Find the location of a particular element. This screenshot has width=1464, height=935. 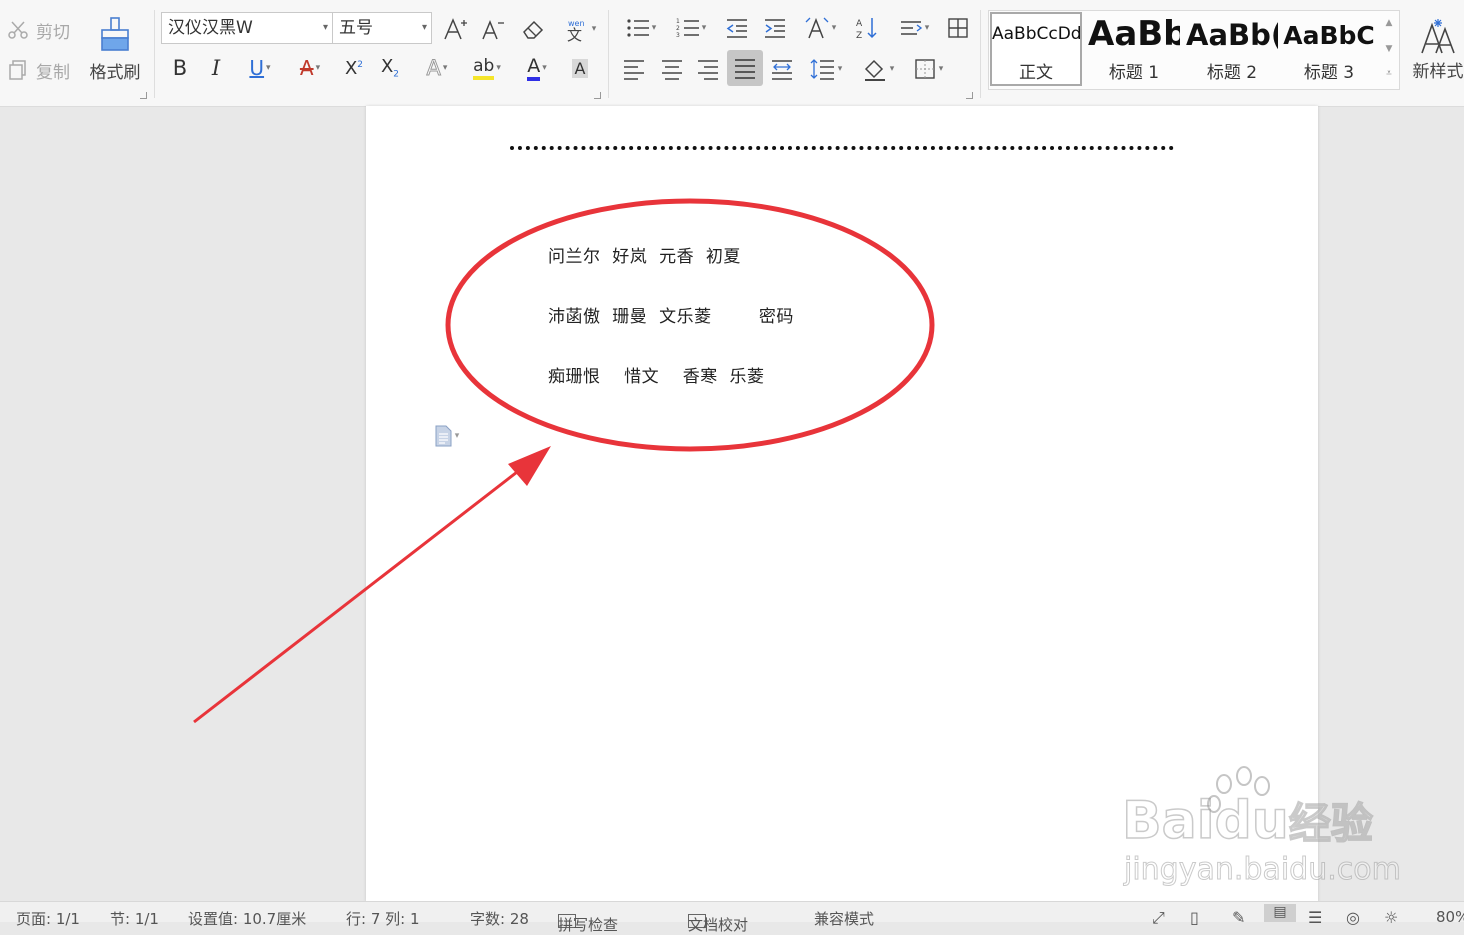

separator is located at coordinates (980, 54).